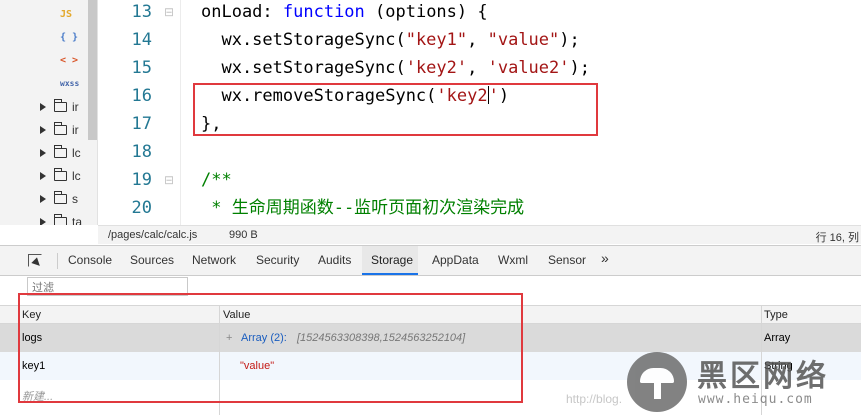  What do you see at coordinates (523, 40) in the screenshot?
I see `code-token: "value"` at bounding box center [523, 40].